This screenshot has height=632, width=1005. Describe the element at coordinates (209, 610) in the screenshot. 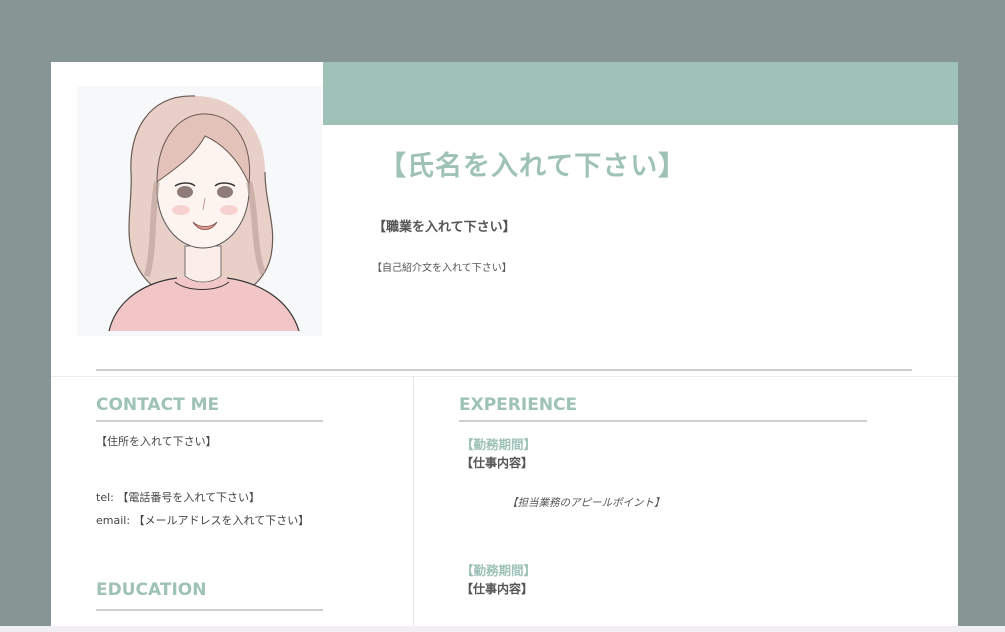

I see `education-title-rule` at that location.